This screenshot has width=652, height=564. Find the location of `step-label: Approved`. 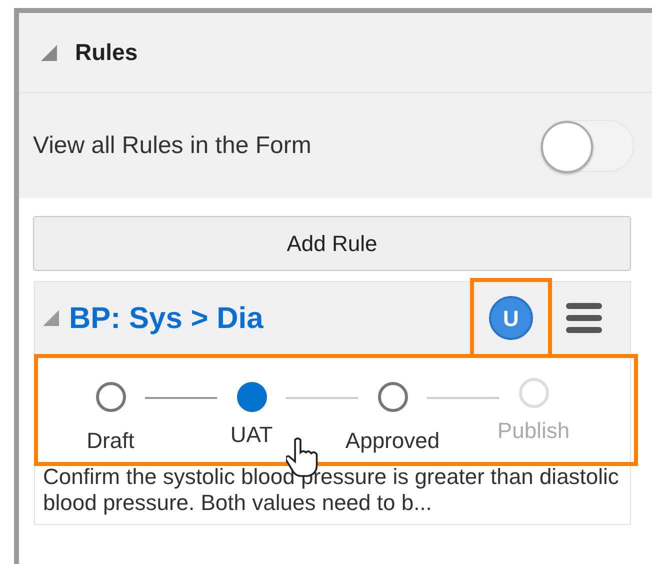

step-label: Approved is located at coordinates (392, 441).